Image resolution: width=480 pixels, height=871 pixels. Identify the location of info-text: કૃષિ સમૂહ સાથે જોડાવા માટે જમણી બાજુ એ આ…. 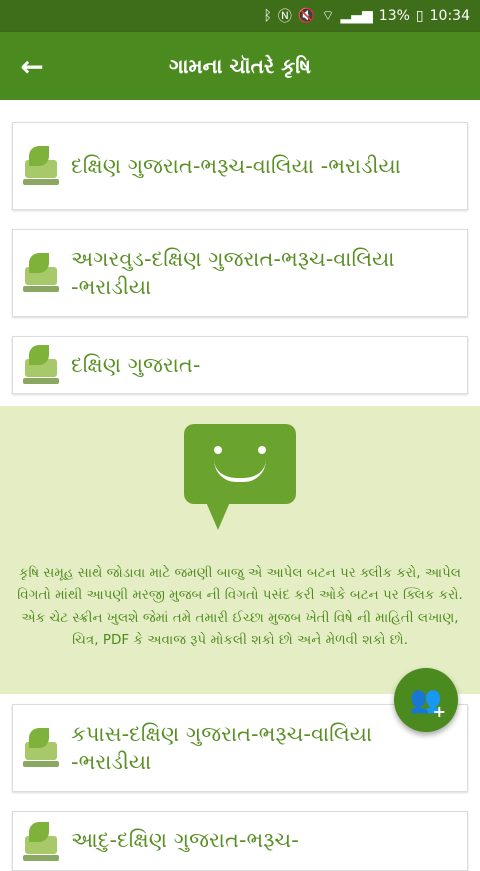
(240, 606).